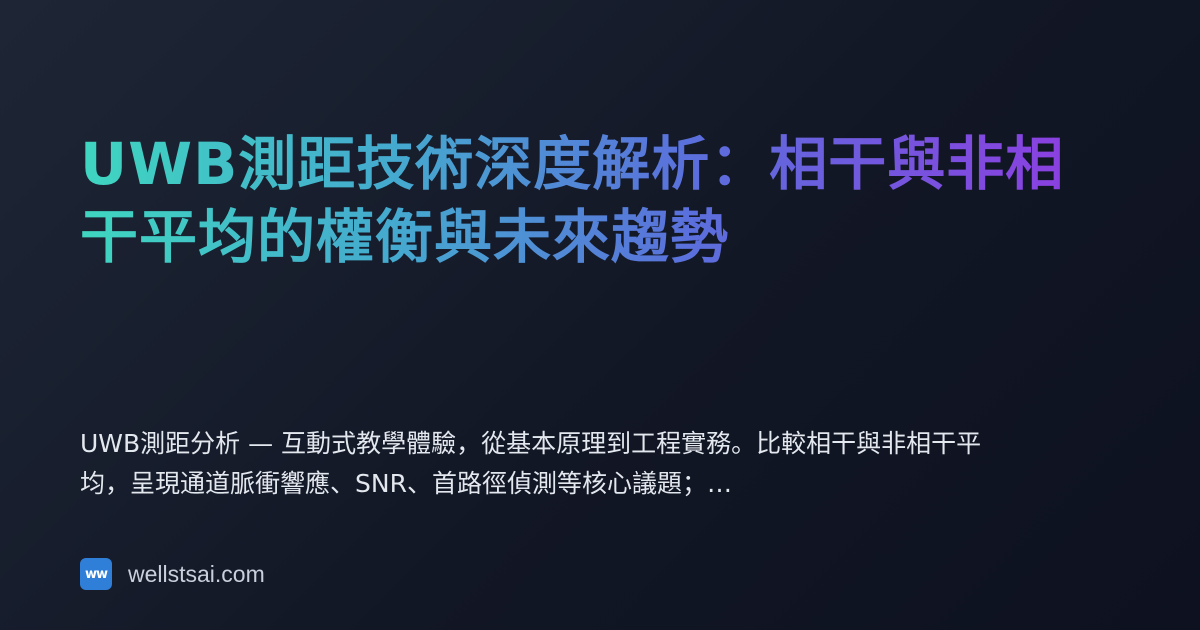 The width and height of the screenshot is (1200, 630). What do you see at coordinates (196, 574) in the screenshot?
I see `site-domain: wellstsai.com` at bounding box center [196, 574].